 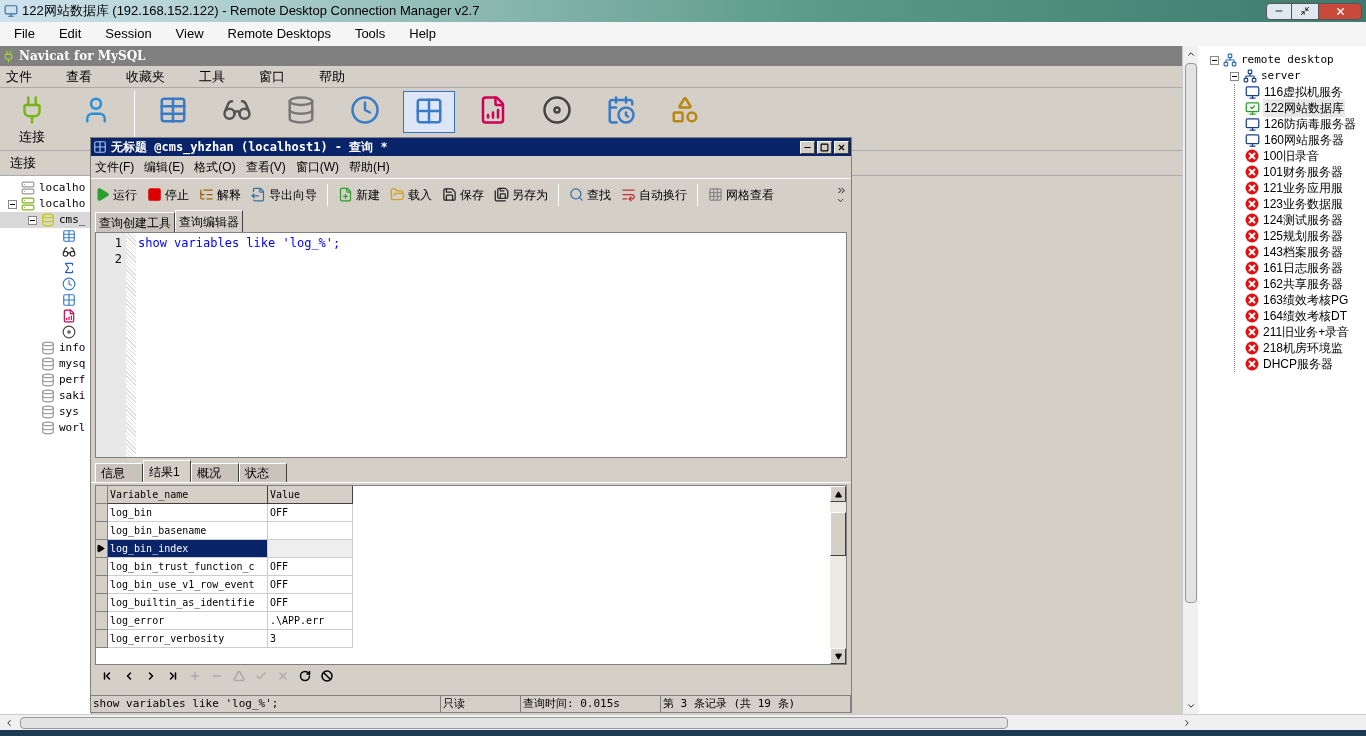 What do you see at coordinates (115, 167) in the screenshot?
I see `menu-item: 文件(F)` at bounding box center [115, 167].